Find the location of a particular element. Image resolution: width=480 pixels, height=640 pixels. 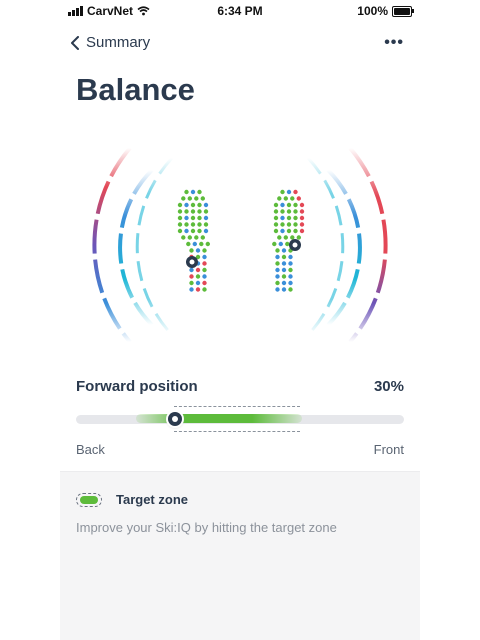

right-outer-arc is located at coordinates (368, 245).